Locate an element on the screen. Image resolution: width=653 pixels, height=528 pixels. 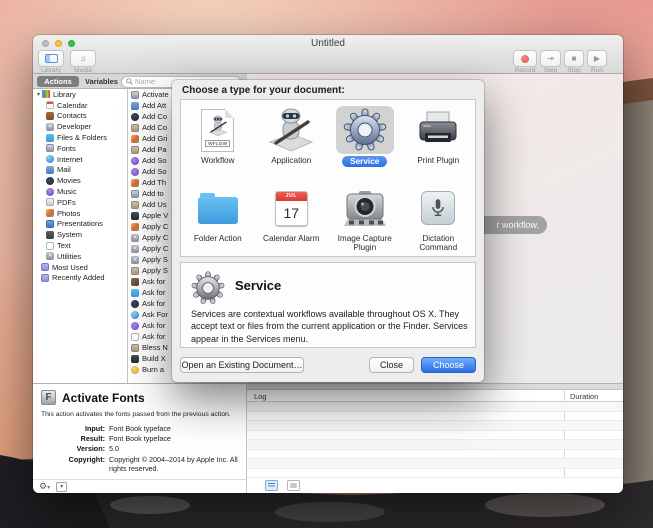
sidebar-item-music: Music is located at coordinates (80, 191).